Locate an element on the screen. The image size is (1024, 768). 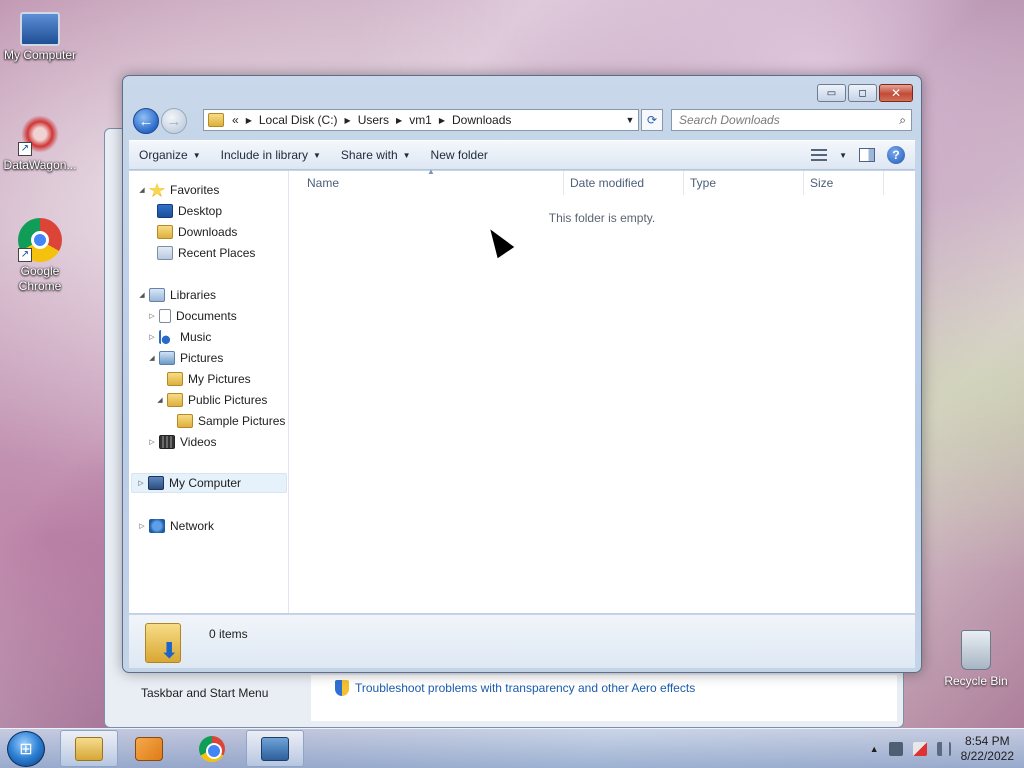
address-overflow: « is located at coordinates (235, 120).